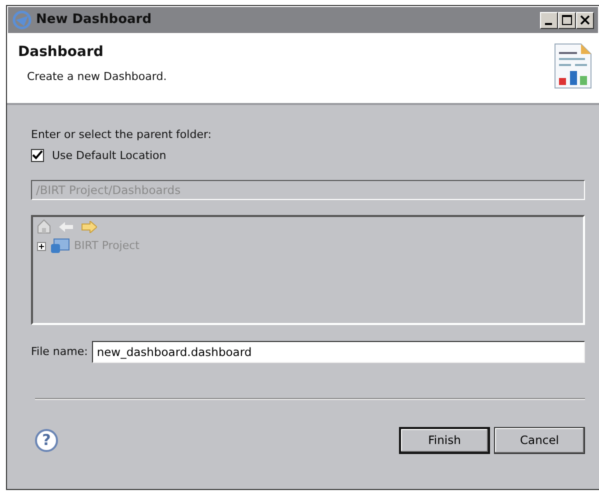  Describe the element at coordinates (539, 440) in the screenshot. I see `dialog-button: Cancel` at that location.